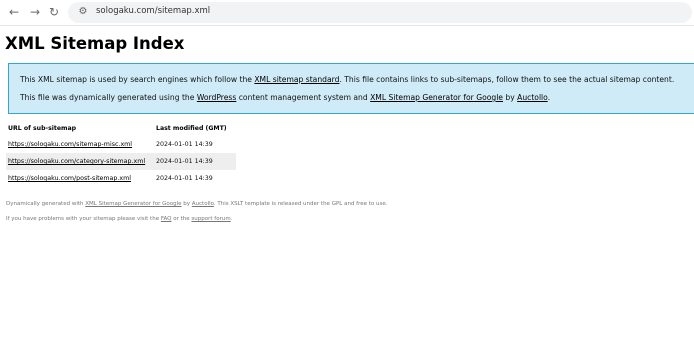 The width and height of the screenshot is (694, 347). I want to click on table-cell-url: https://sologaku.com/sitemap-misc.xml, so click(80, 144).